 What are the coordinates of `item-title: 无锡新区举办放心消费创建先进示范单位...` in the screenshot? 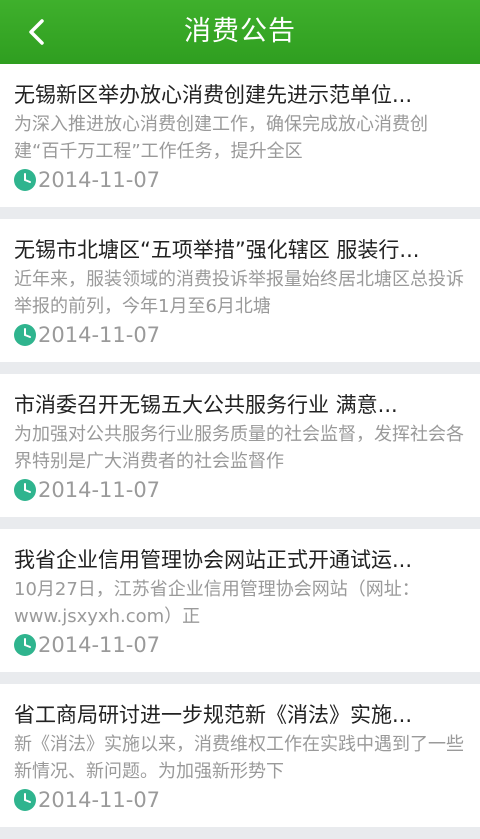 It's located at (213, 95).